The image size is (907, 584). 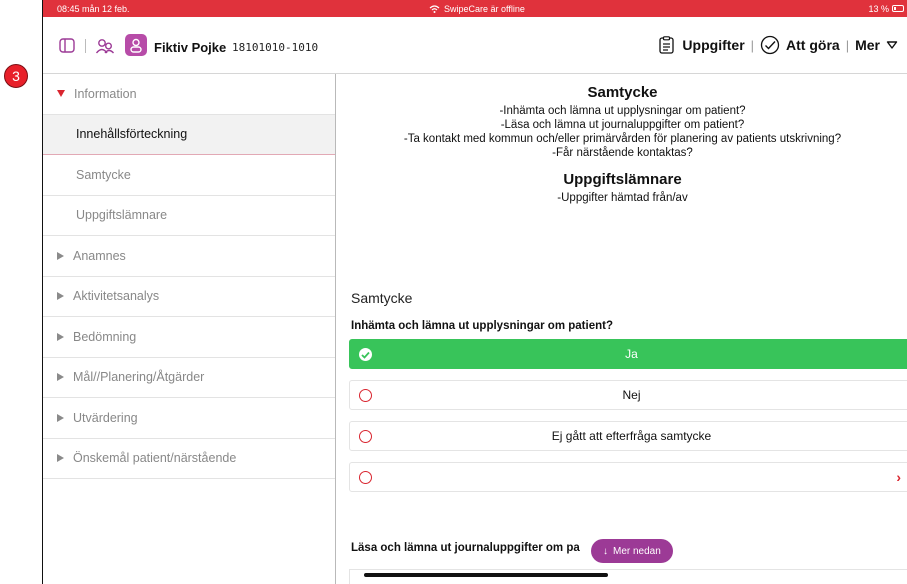 What do you see at coordinates (878, 8) in the screenshot?
I see `battery-text: 13 %` at bounding box center [878, 8].